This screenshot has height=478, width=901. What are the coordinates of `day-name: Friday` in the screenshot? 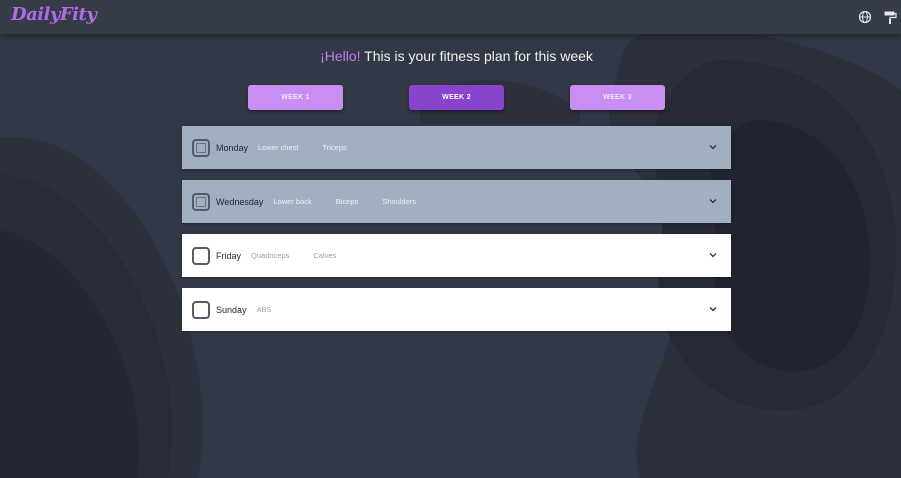 It's located at (229, 255).